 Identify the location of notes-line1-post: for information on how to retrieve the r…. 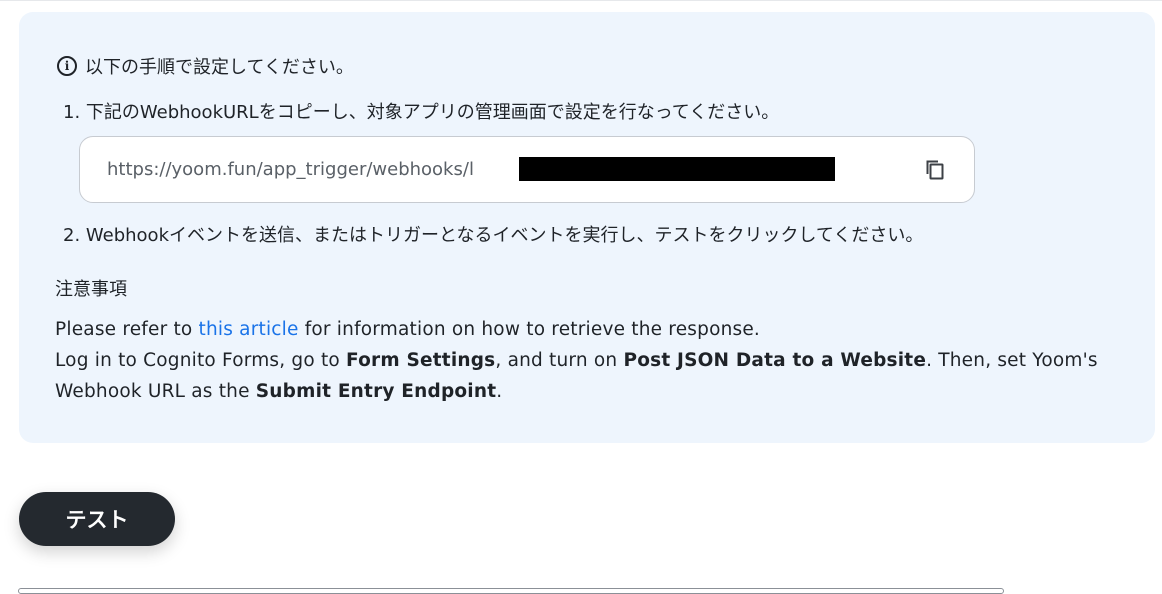
(529, 329).